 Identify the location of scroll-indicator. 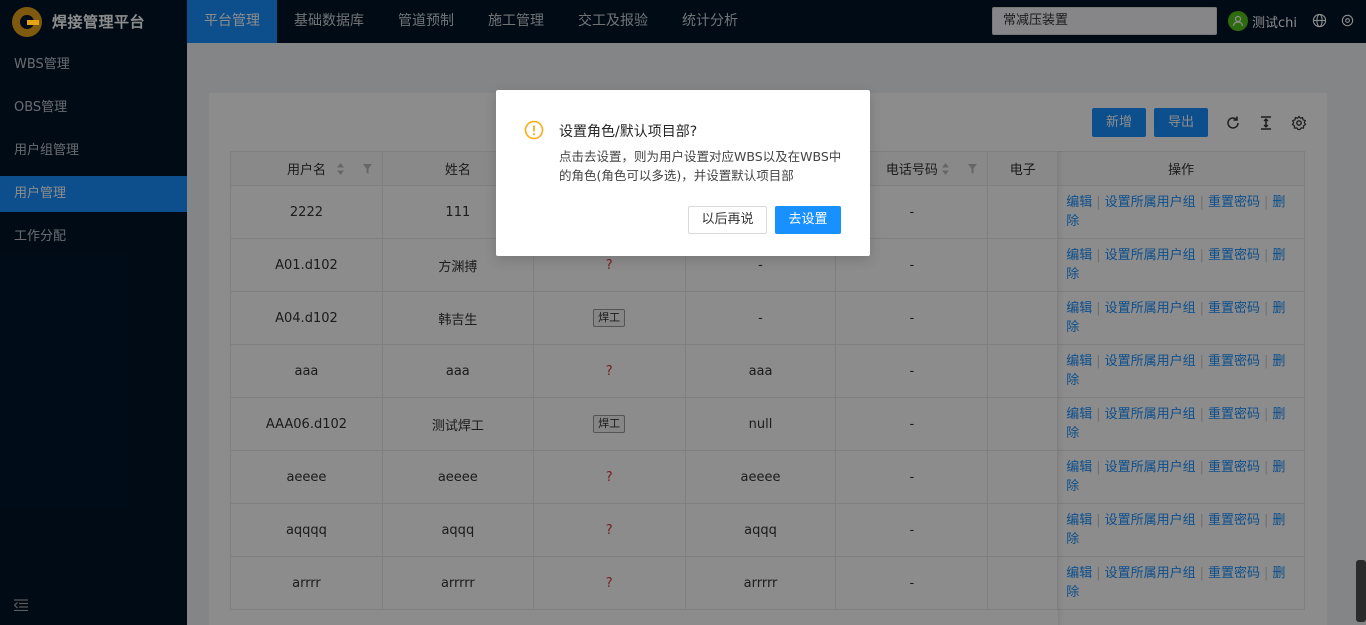
(1361, 591).